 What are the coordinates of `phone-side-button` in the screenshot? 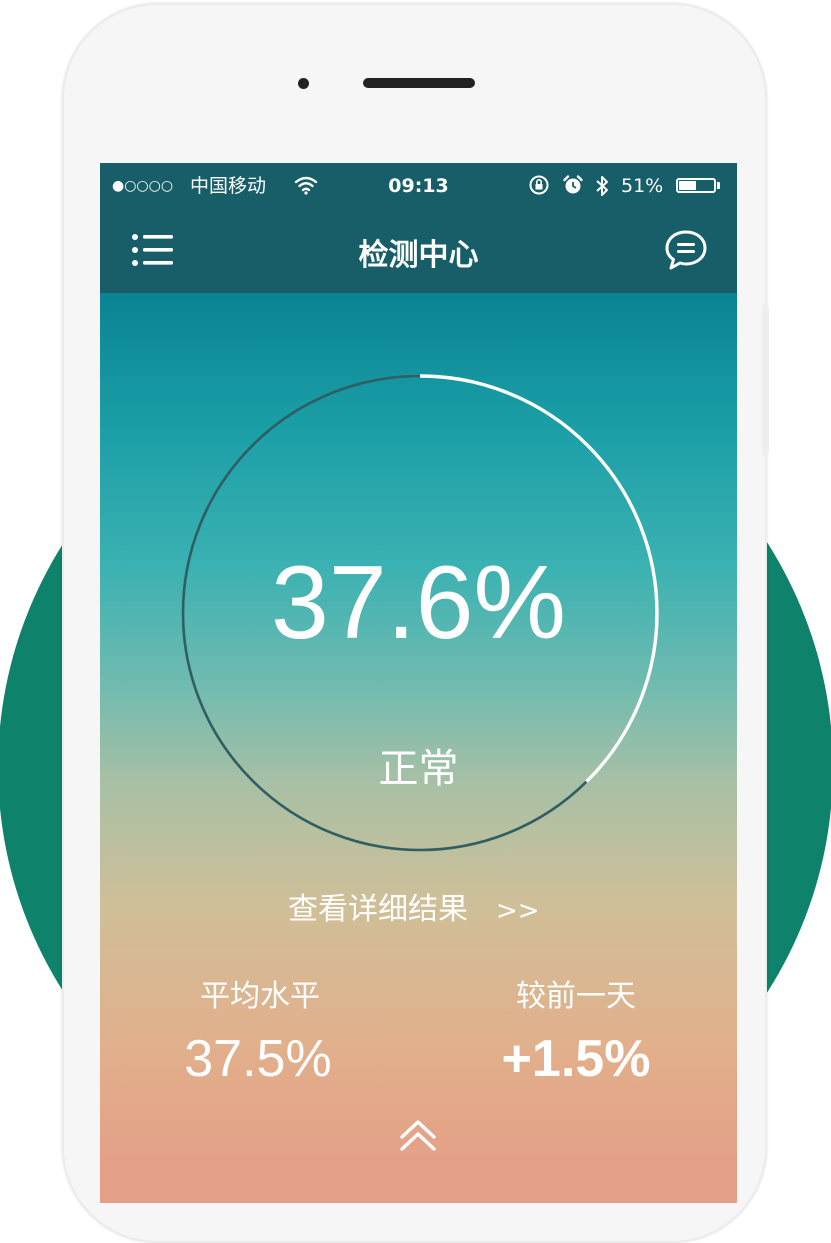 It's located at (765, 380).